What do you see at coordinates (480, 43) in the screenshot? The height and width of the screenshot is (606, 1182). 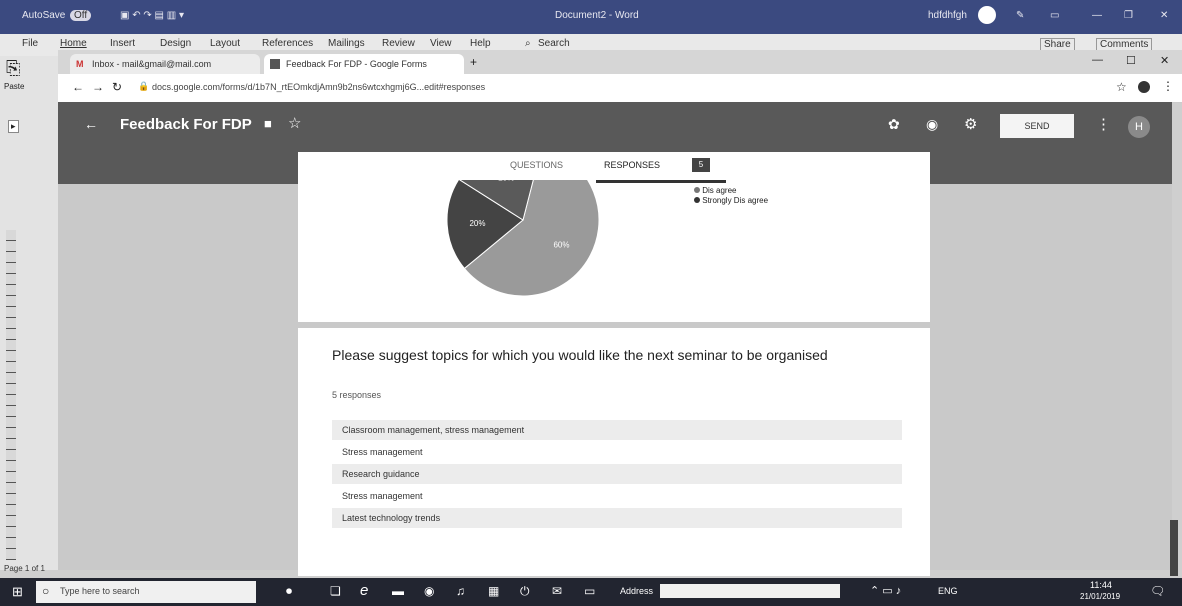 I see `menu-help: Help` at bounding box center [480, 43].